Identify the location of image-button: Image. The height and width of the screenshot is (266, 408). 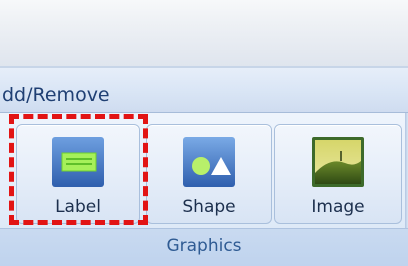
(338, 174).